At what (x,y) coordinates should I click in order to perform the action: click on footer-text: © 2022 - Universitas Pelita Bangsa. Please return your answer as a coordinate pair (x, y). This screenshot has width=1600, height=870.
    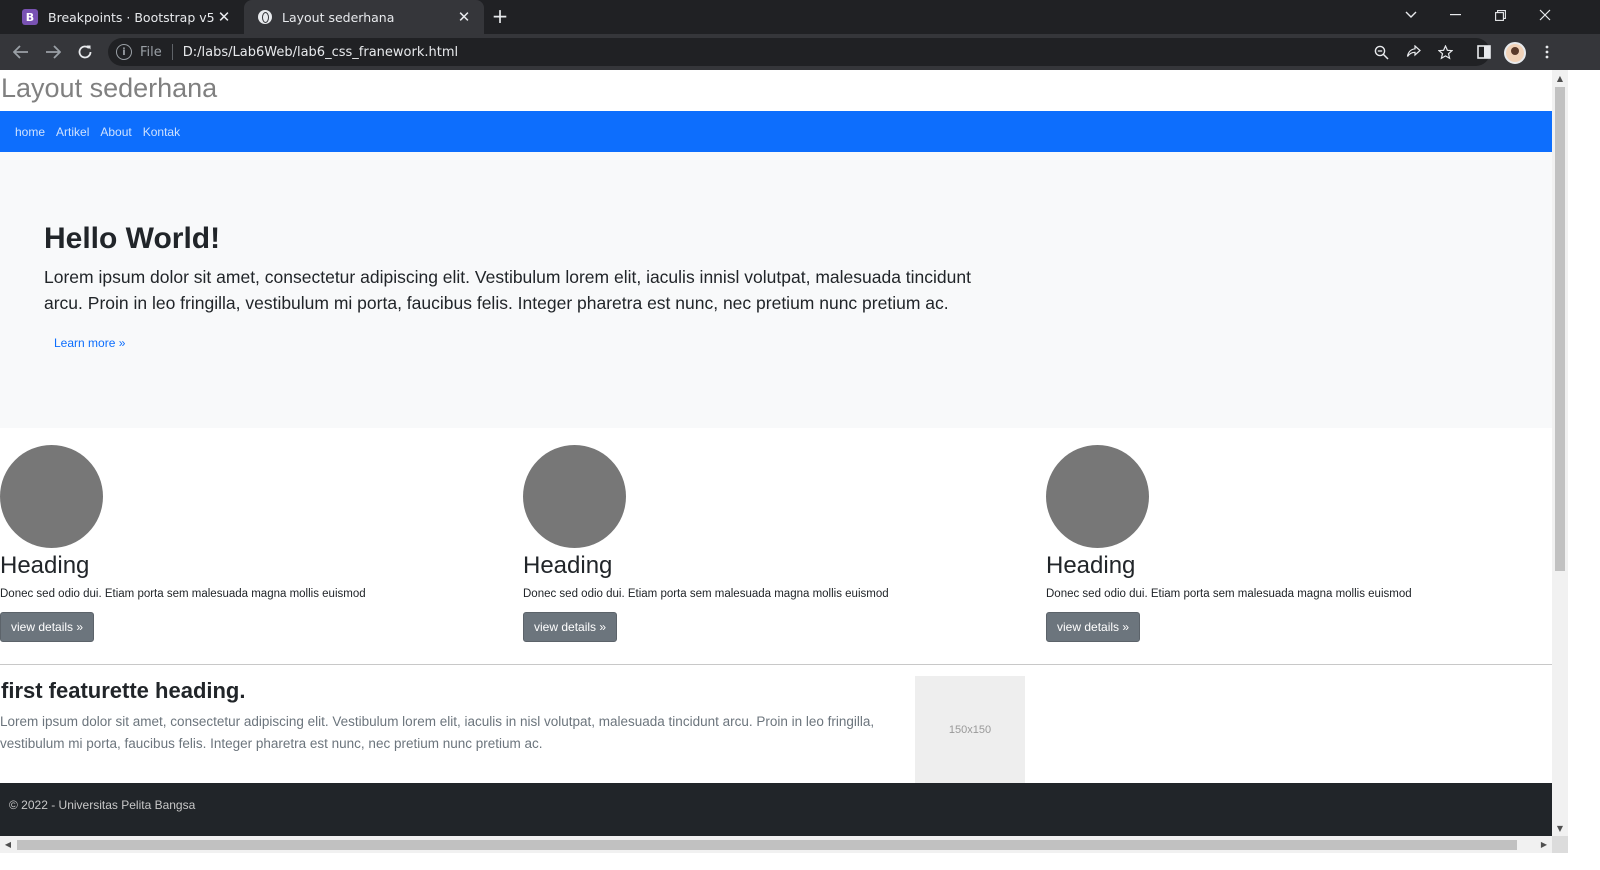
    Looking at the image, I should click on (102, 805).